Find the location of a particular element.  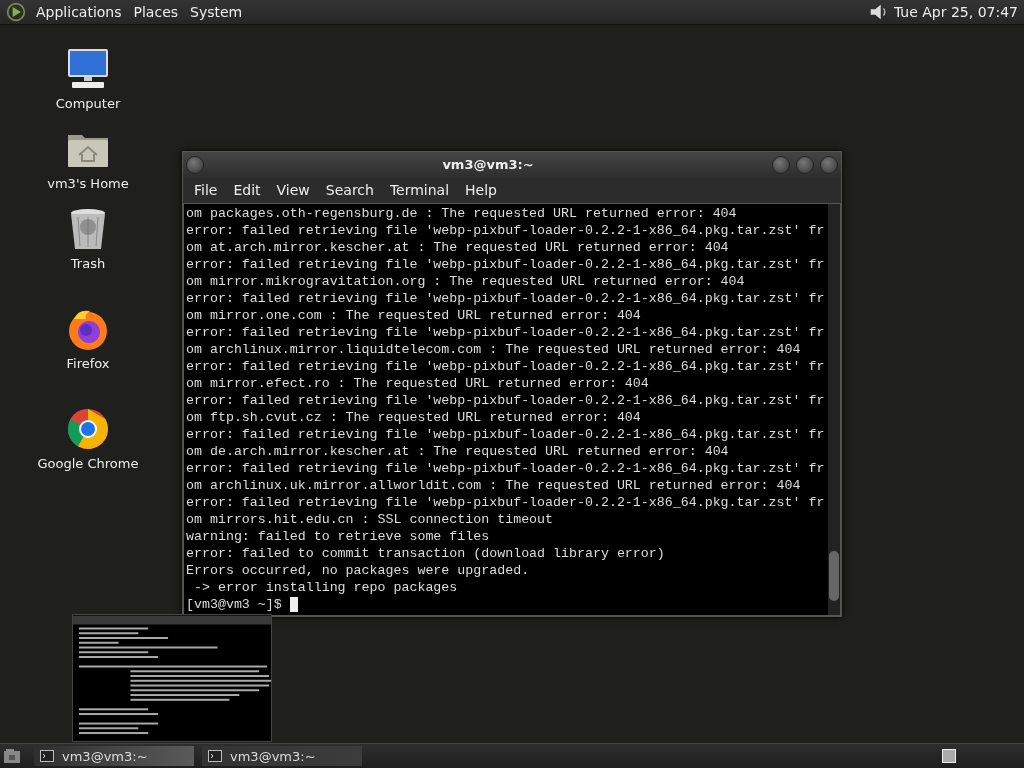

text-cursor is located at coordinates (293, 604).